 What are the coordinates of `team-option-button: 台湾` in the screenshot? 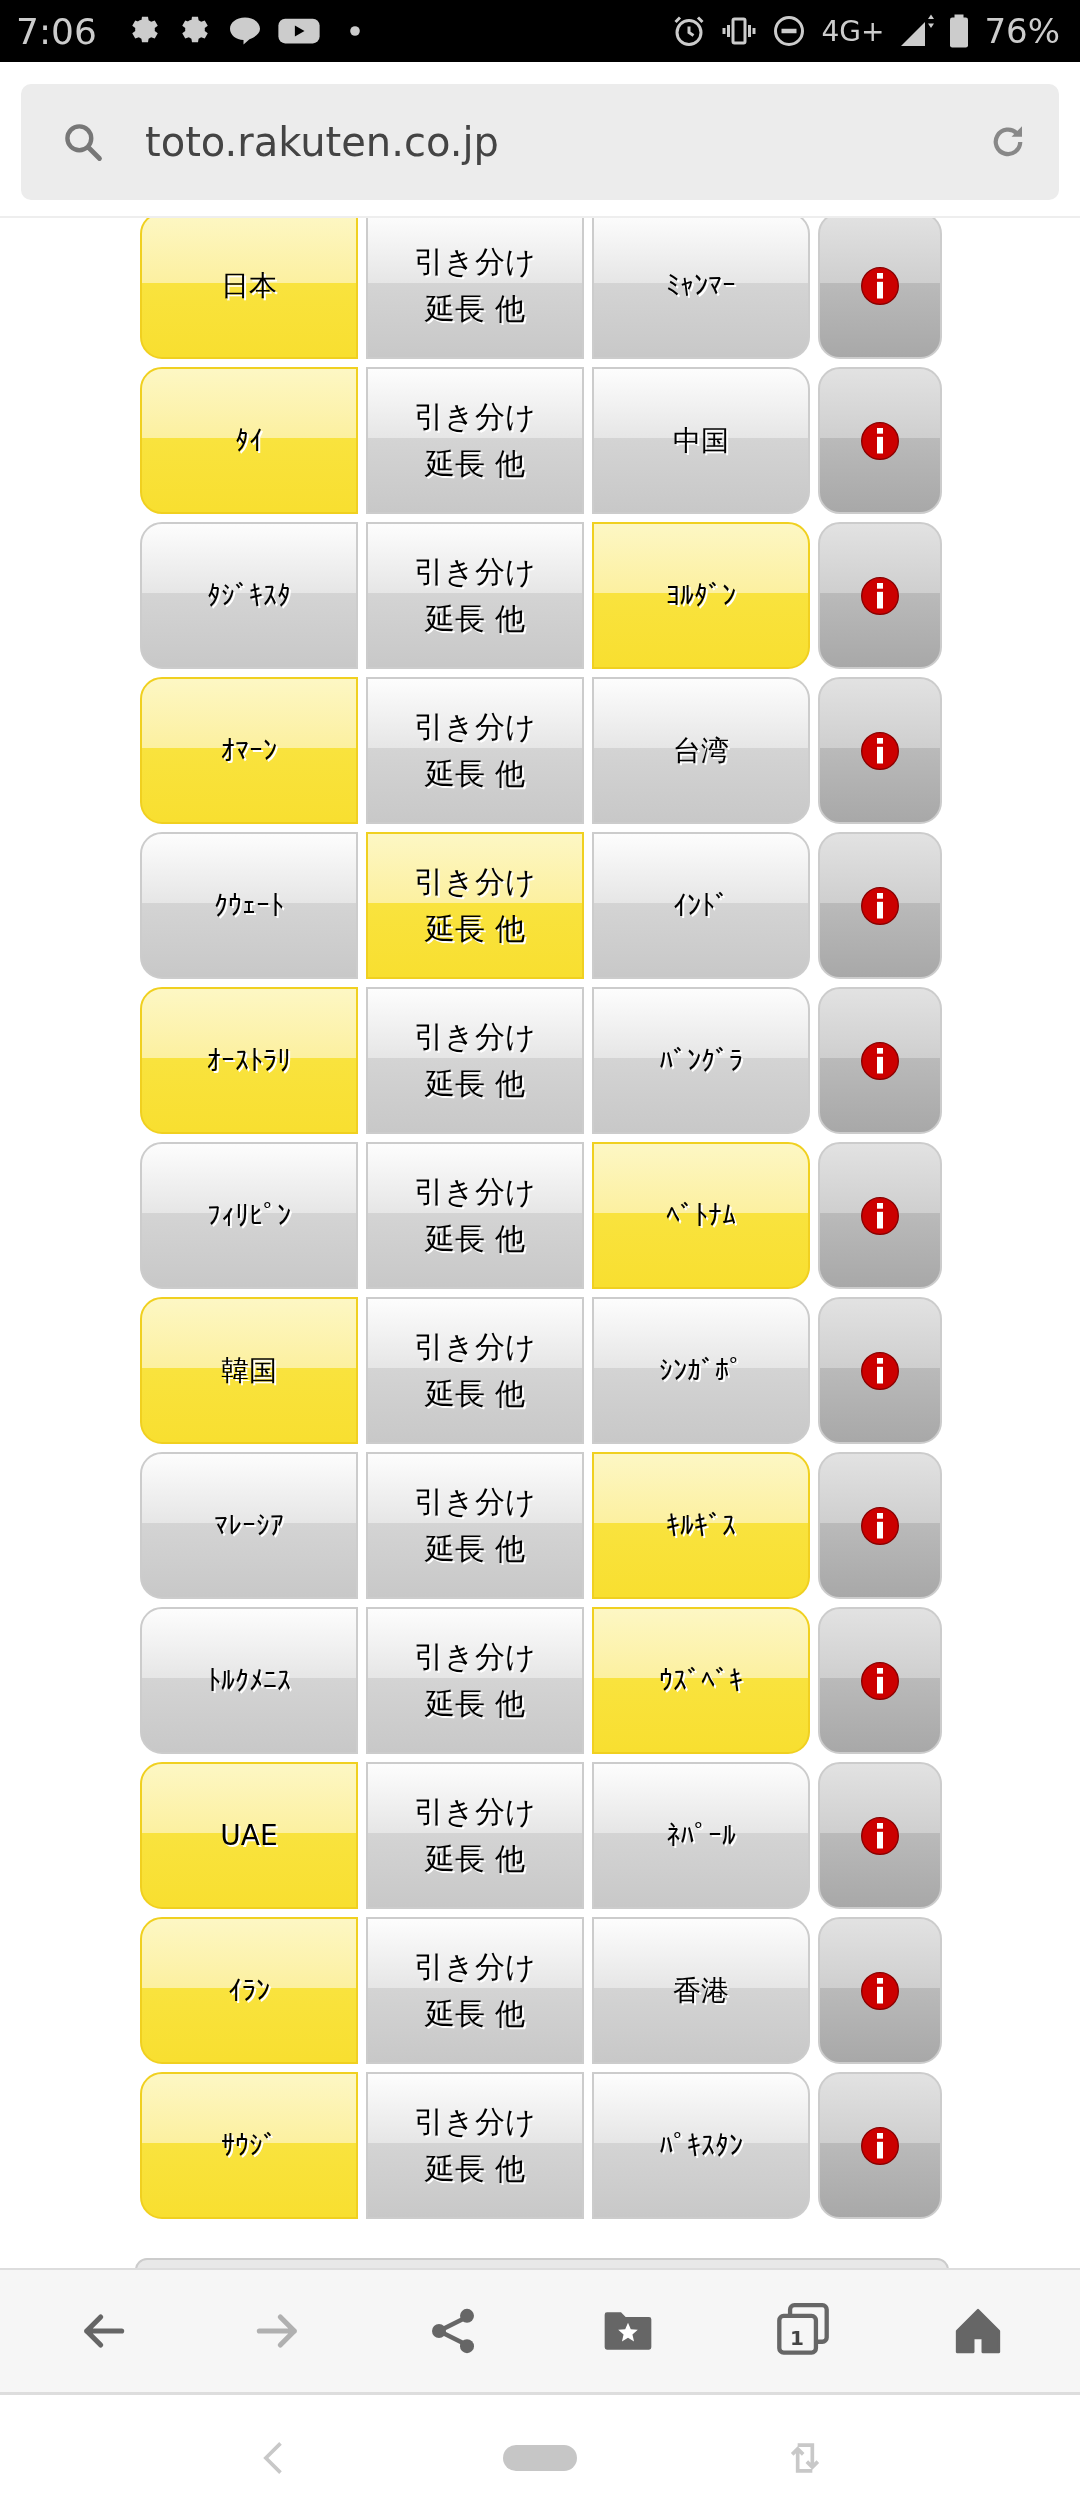 It's located at (701, 750).